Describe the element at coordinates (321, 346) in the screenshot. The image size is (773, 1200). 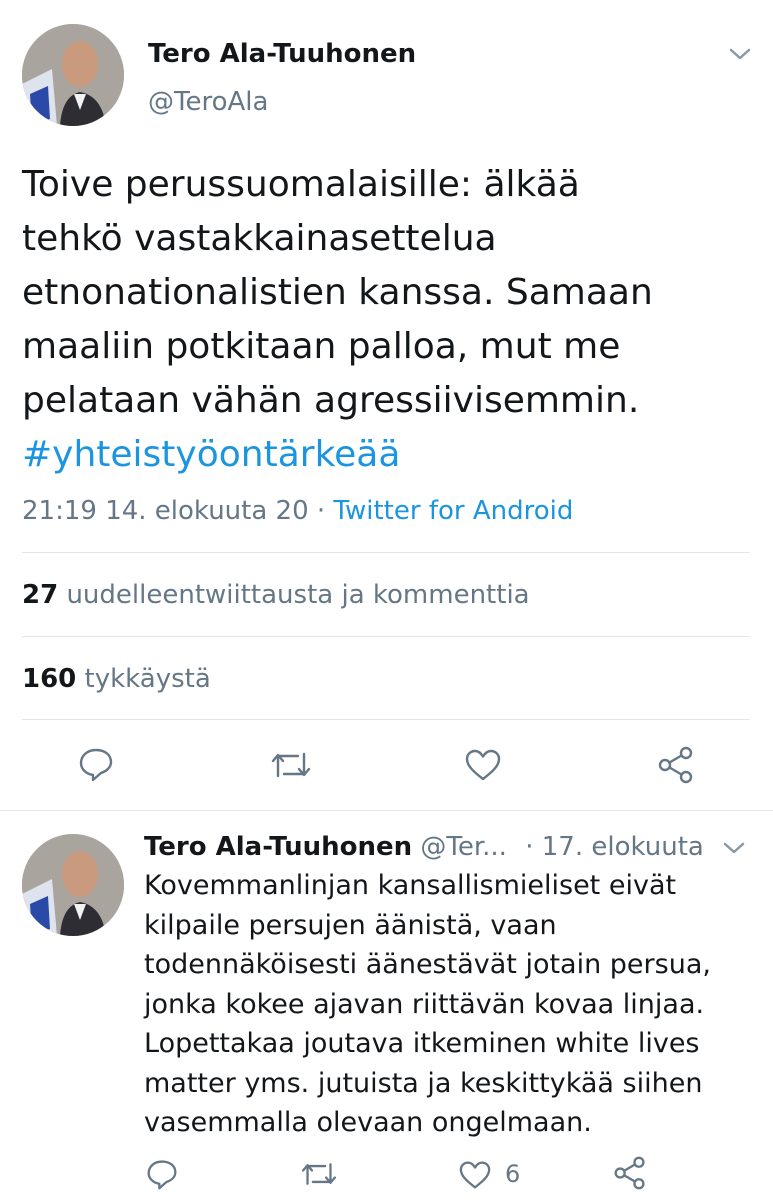
I see `tweet-text-line: maaliin potkitaan palloa, mut me` at that location.